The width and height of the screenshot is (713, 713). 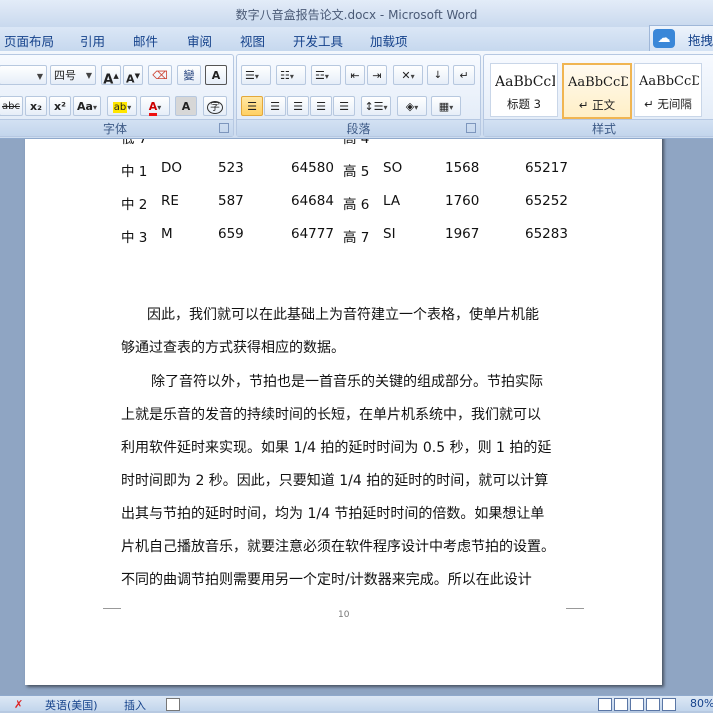 What do you see at coordinates (598, 82) in the screenshot?
I see `style-sample: AaBbCcDc` at bounding box center [598, 82].